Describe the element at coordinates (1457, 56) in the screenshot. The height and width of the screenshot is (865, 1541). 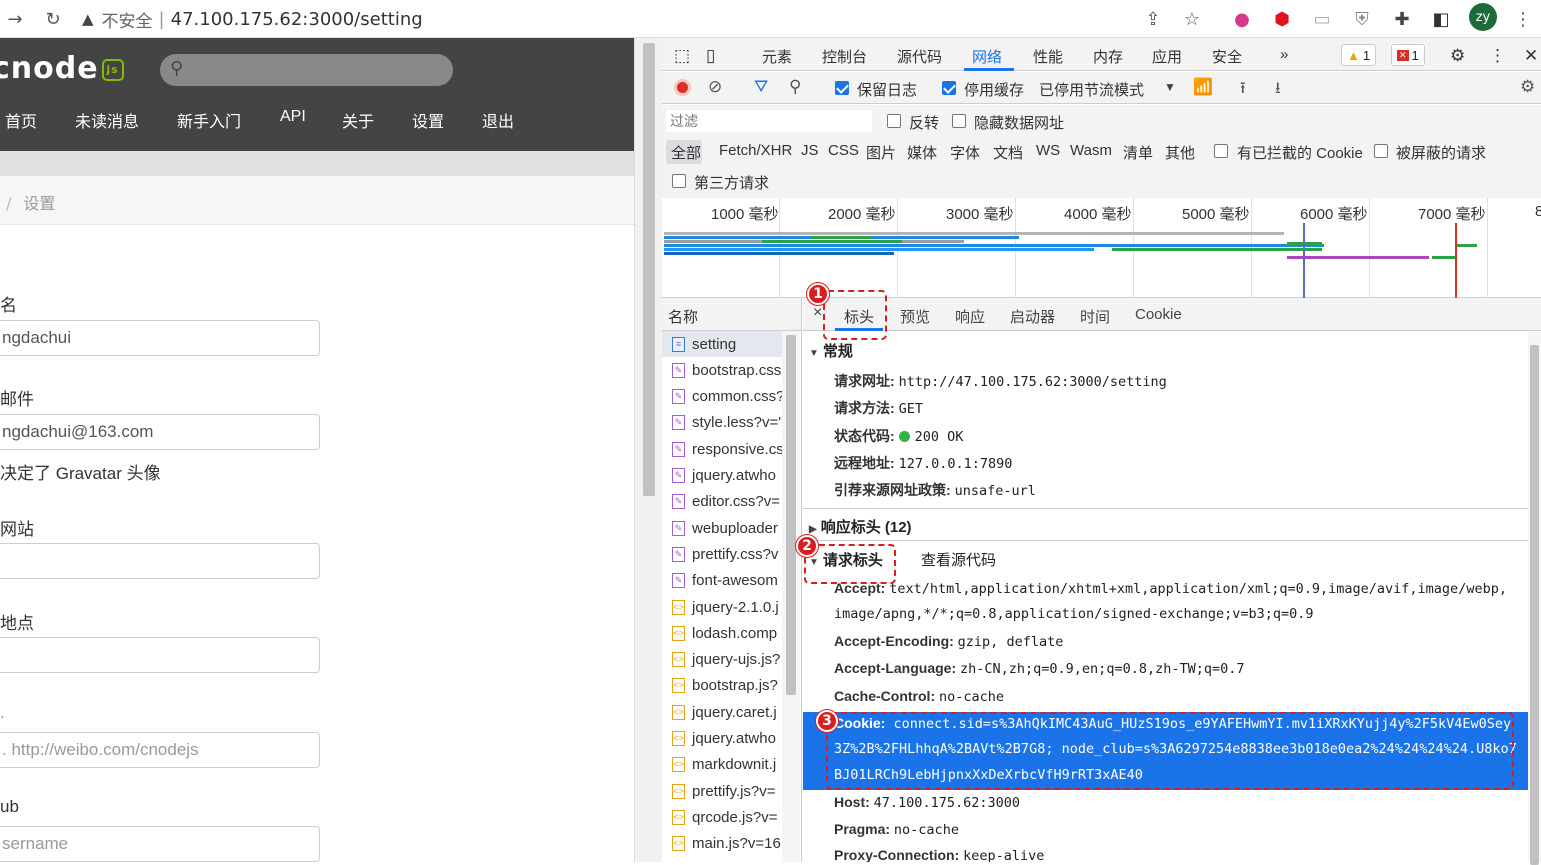
I see `settings-gear-icon: ⚙` at that location.